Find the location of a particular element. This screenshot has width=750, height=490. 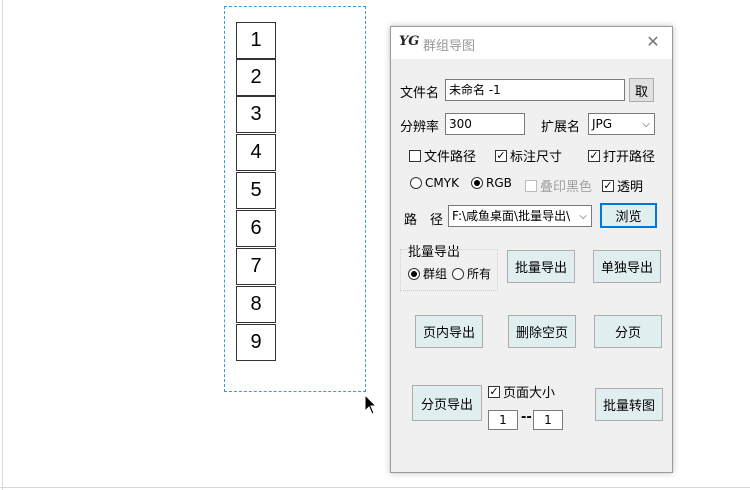

range-from-input: 1 is located at coordinates (503, 420).